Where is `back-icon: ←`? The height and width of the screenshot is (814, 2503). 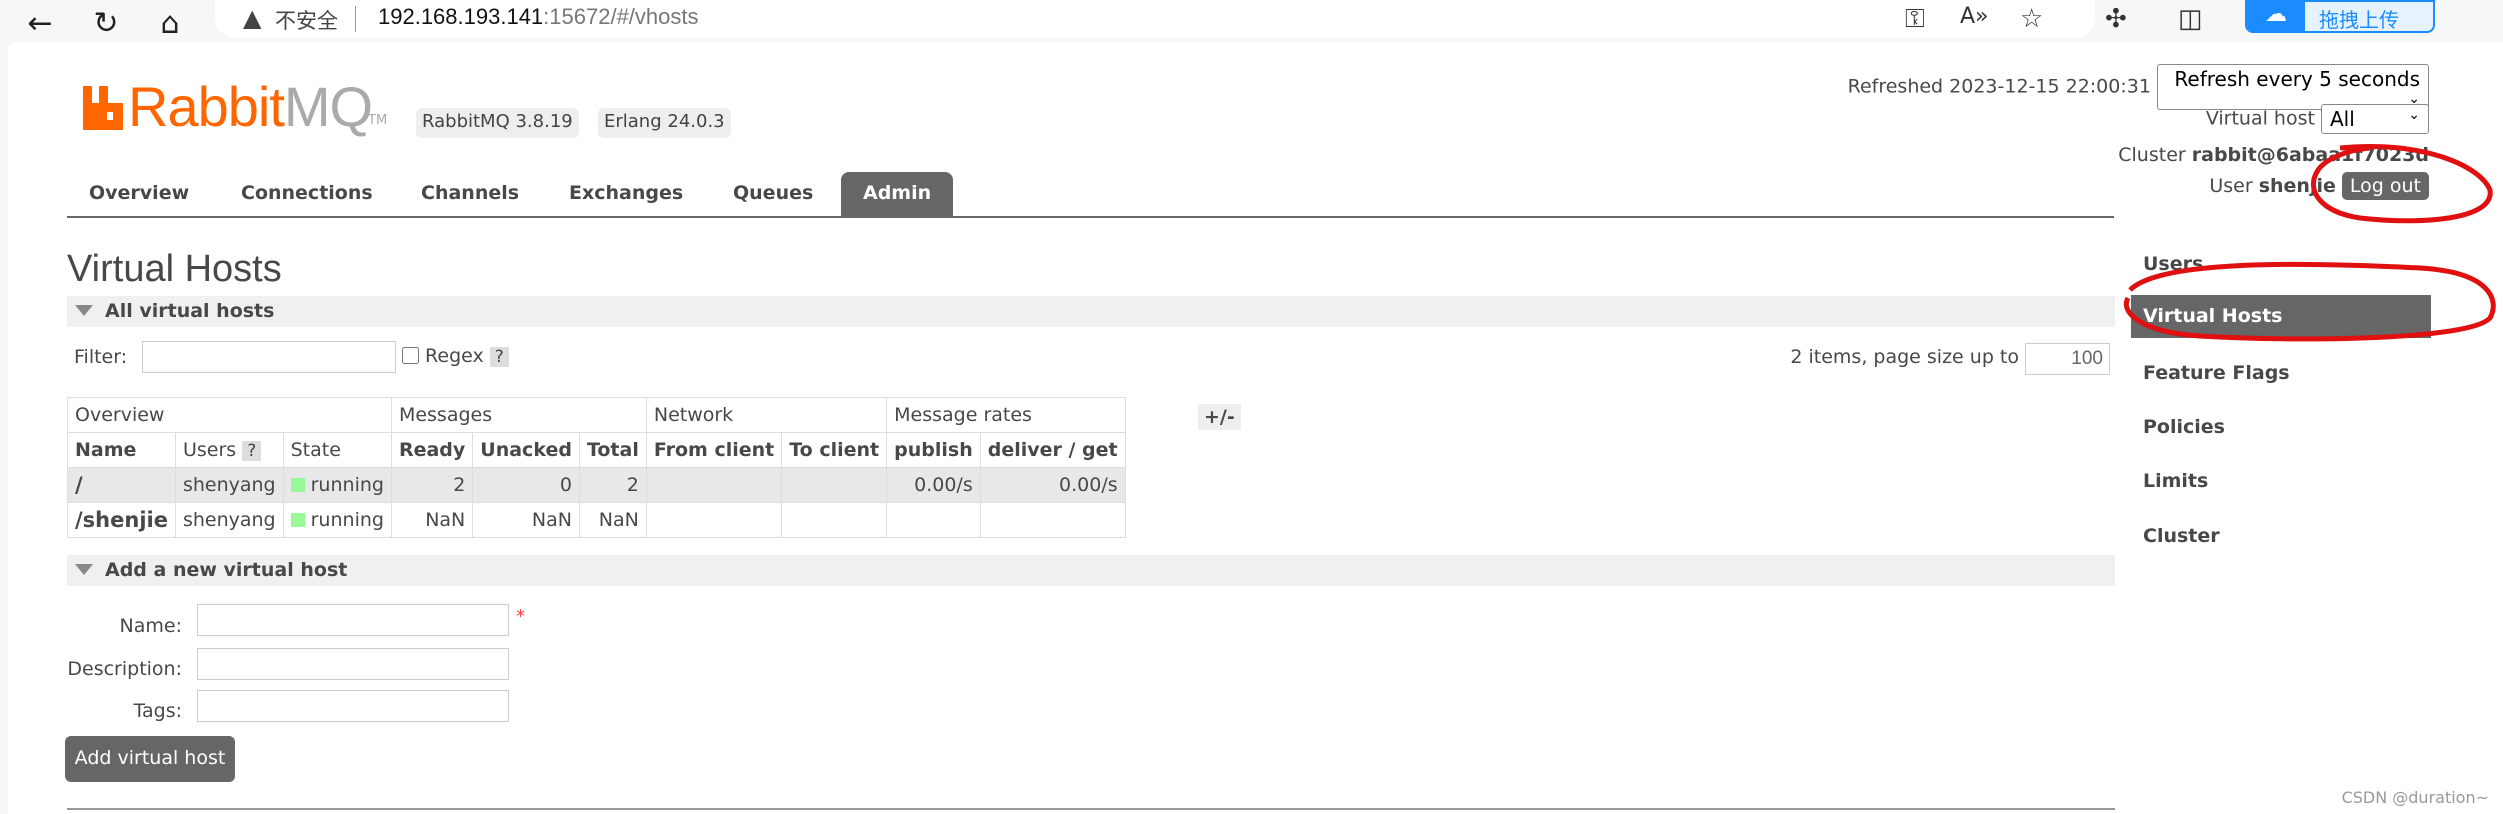 back-icon: ← is located at coordinates (40, 23).